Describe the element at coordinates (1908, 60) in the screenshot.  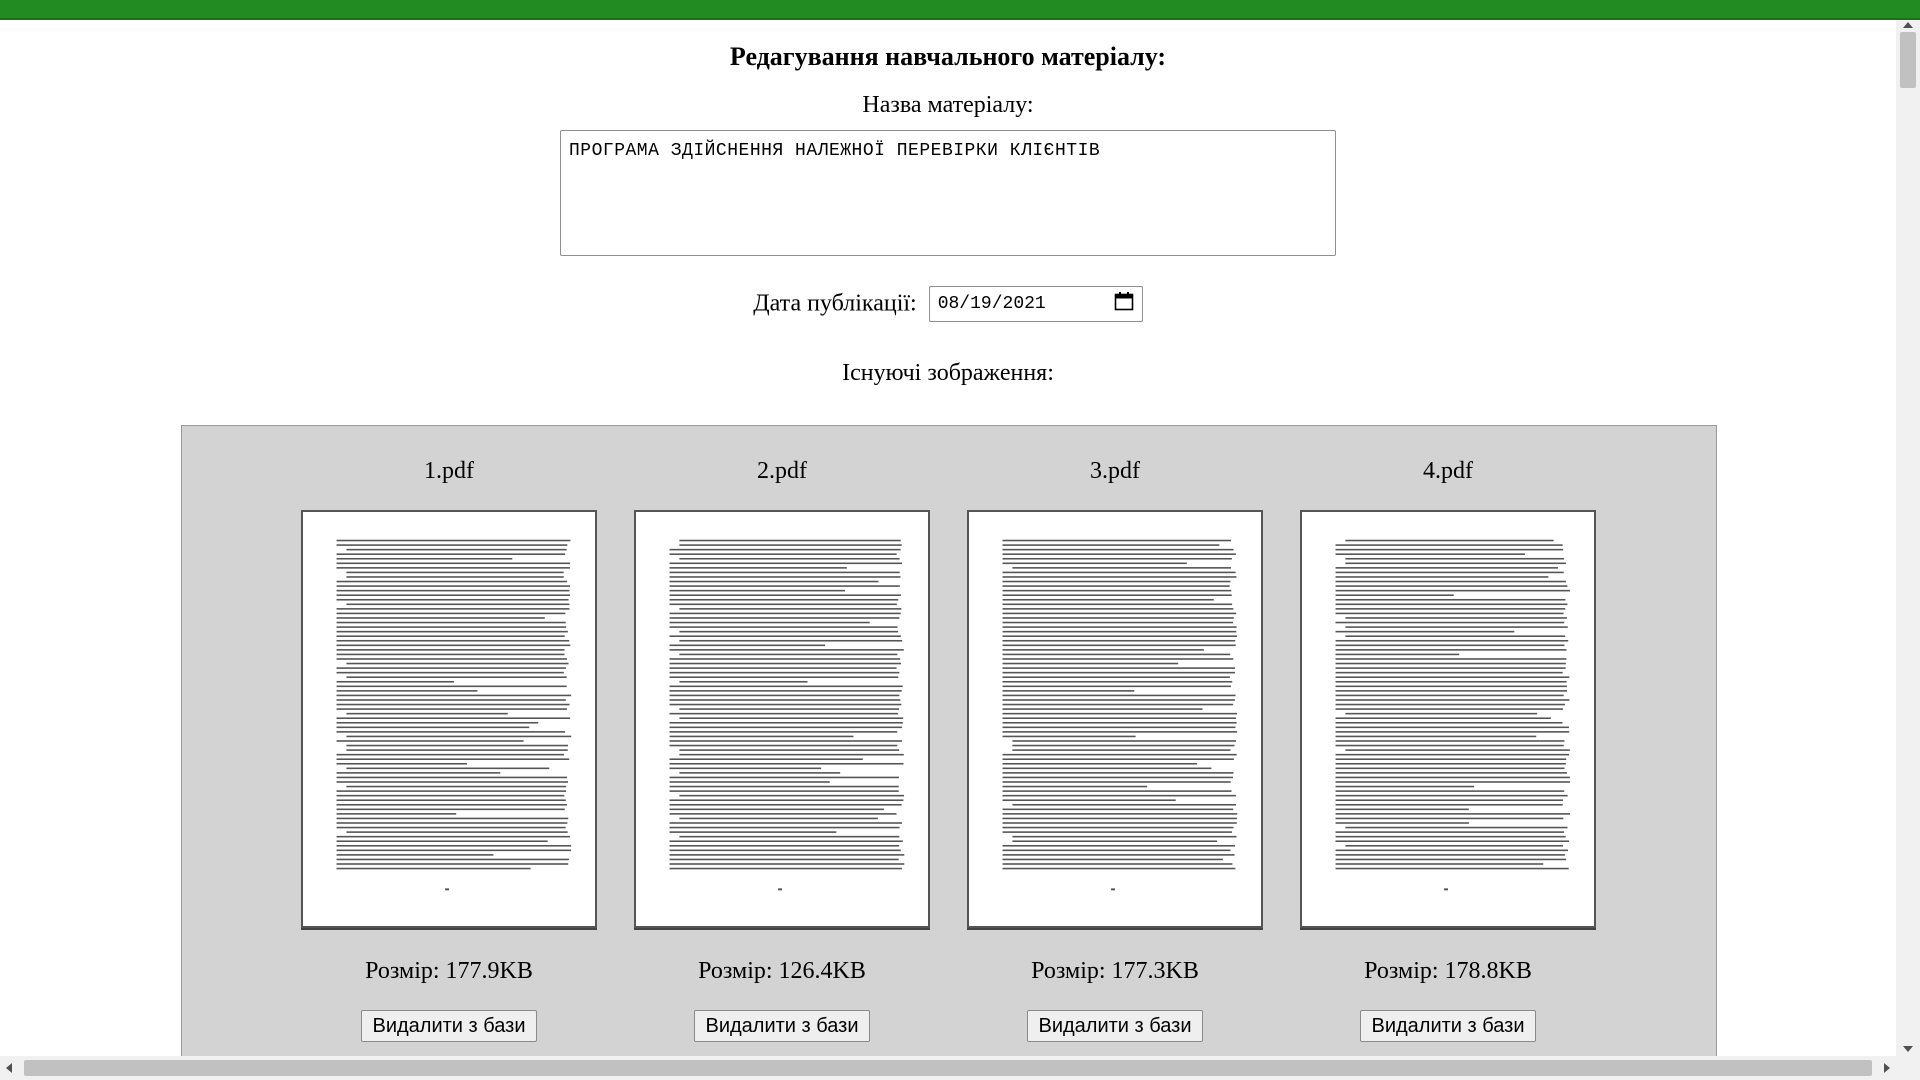
I see `vertical-scroll-thumb` at that location.